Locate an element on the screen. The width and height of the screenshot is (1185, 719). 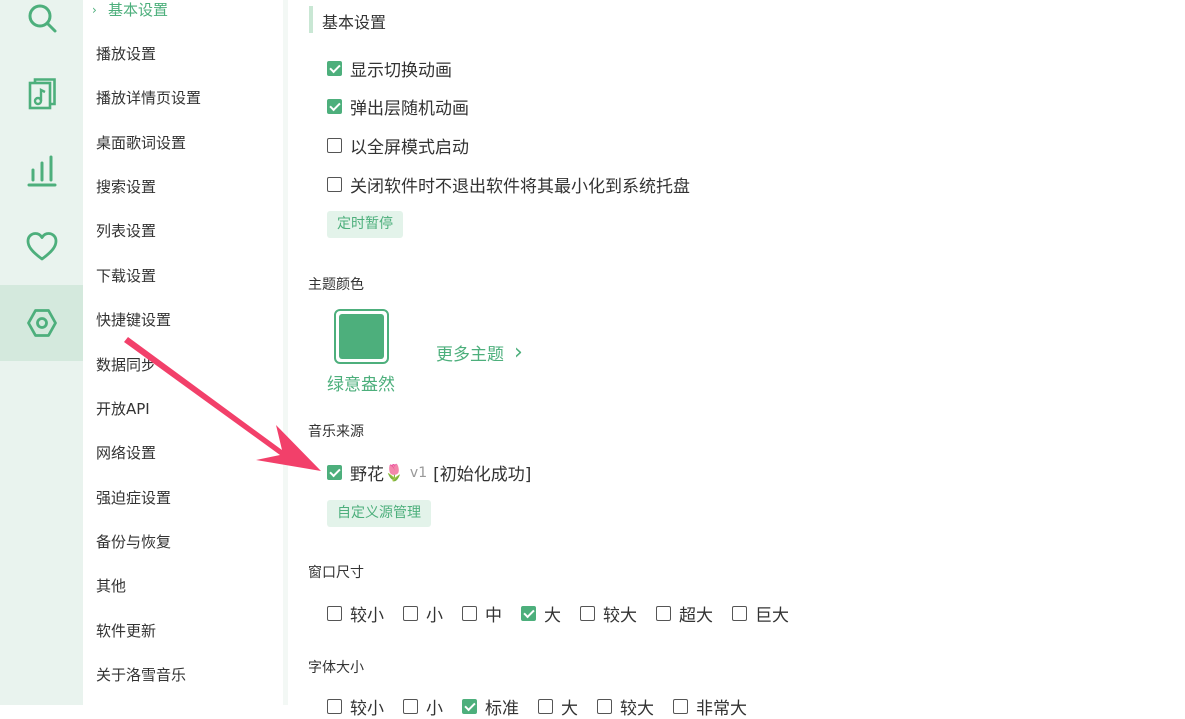
rail-search-button is located at coordinates (41, 28).